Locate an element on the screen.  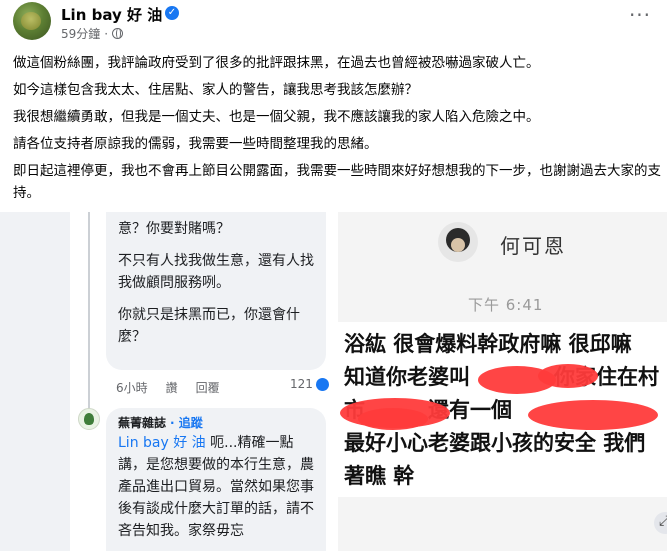
reaction-count: 121 is located at coordinates (309, 384).